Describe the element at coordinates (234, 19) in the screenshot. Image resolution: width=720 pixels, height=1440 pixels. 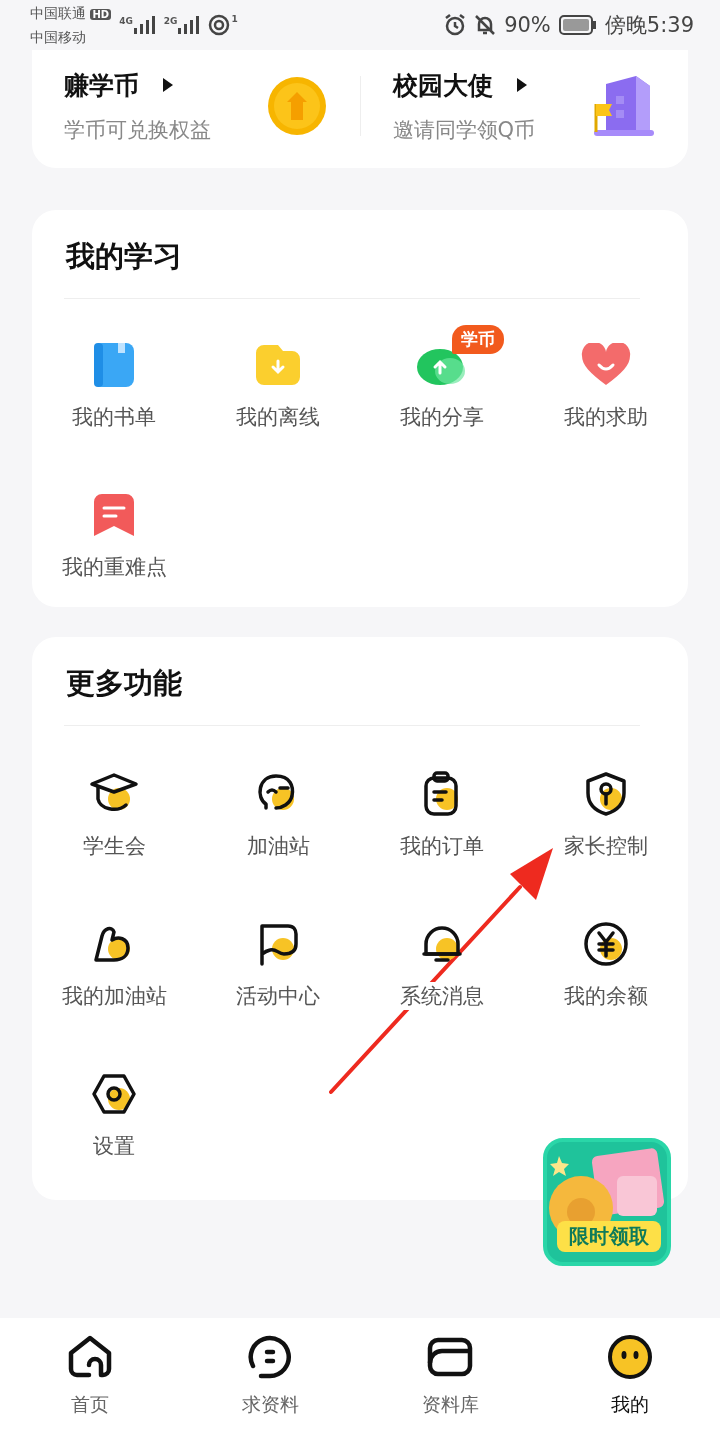
I see `hotspot-count: 1` at that location.